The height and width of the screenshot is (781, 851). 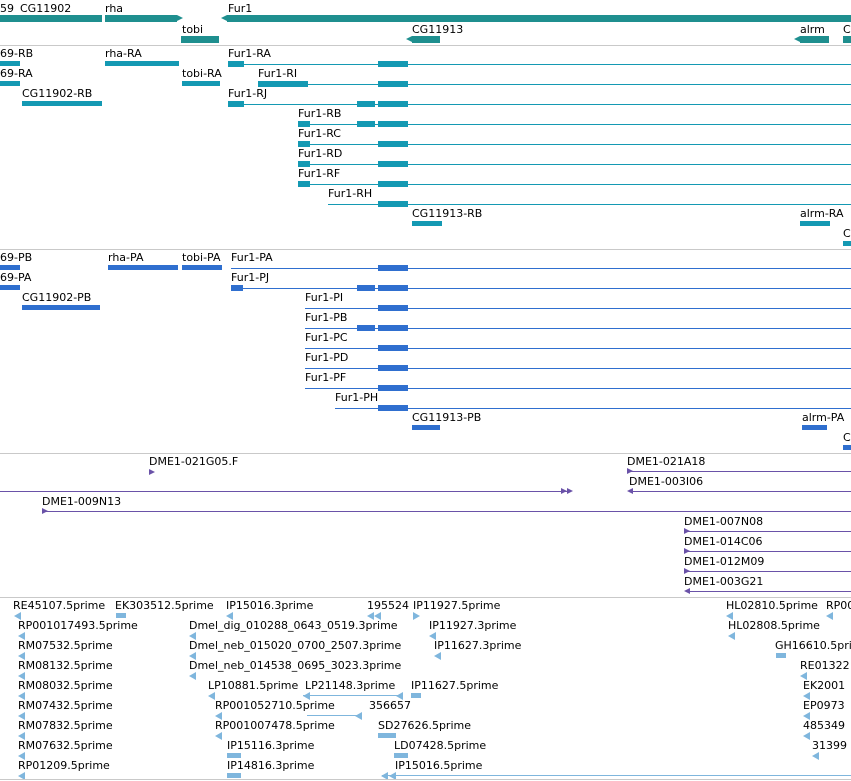 What do you see at coordinates (247, 93) in the screenshot?
I see `transcript-label: Fur1-RJ` at bounding box center [247, 93].